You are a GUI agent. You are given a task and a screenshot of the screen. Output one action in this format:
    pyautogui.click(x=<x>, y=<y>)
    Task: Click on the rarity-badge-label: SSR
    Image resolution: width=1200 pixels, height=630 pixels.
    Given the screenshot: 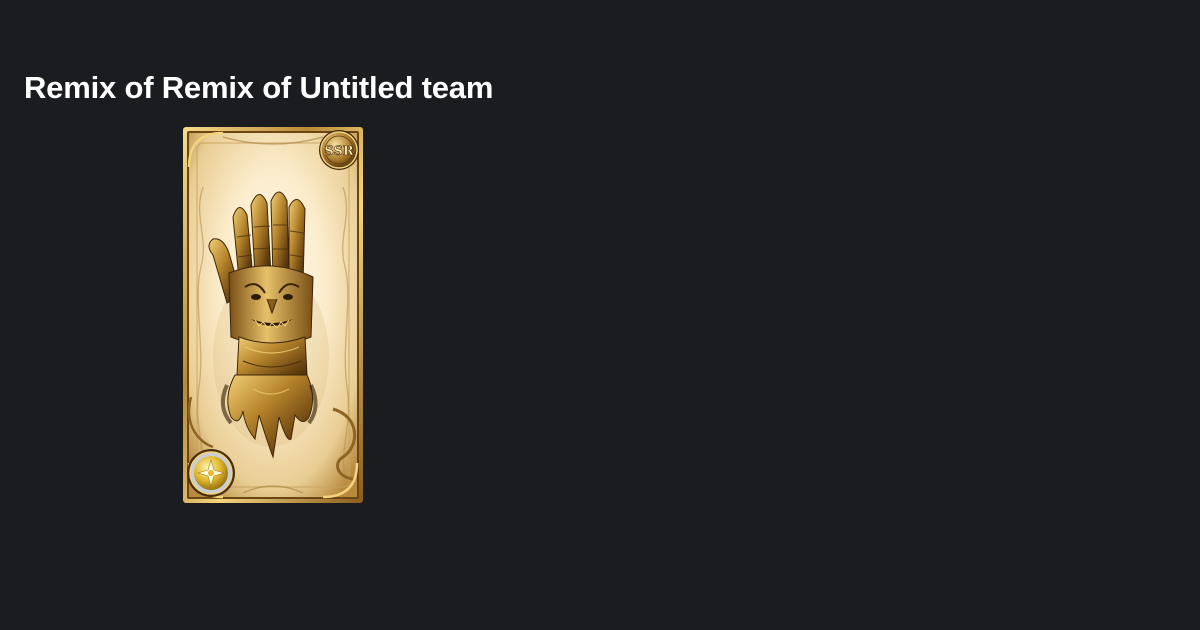 What is the action you would take?
    pyautogui.click(x=338, y=151)
    